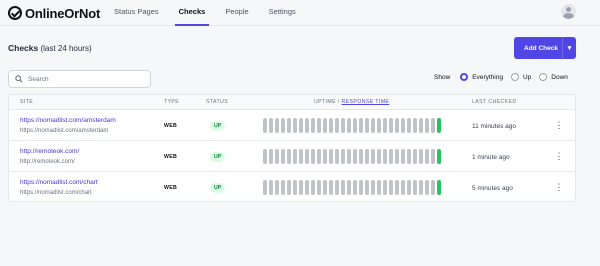 This screenshot has height=266, width=600. Describe the element at coordinates (464, 77) in the screenshot. I see `radio-selected-icon` at that location.